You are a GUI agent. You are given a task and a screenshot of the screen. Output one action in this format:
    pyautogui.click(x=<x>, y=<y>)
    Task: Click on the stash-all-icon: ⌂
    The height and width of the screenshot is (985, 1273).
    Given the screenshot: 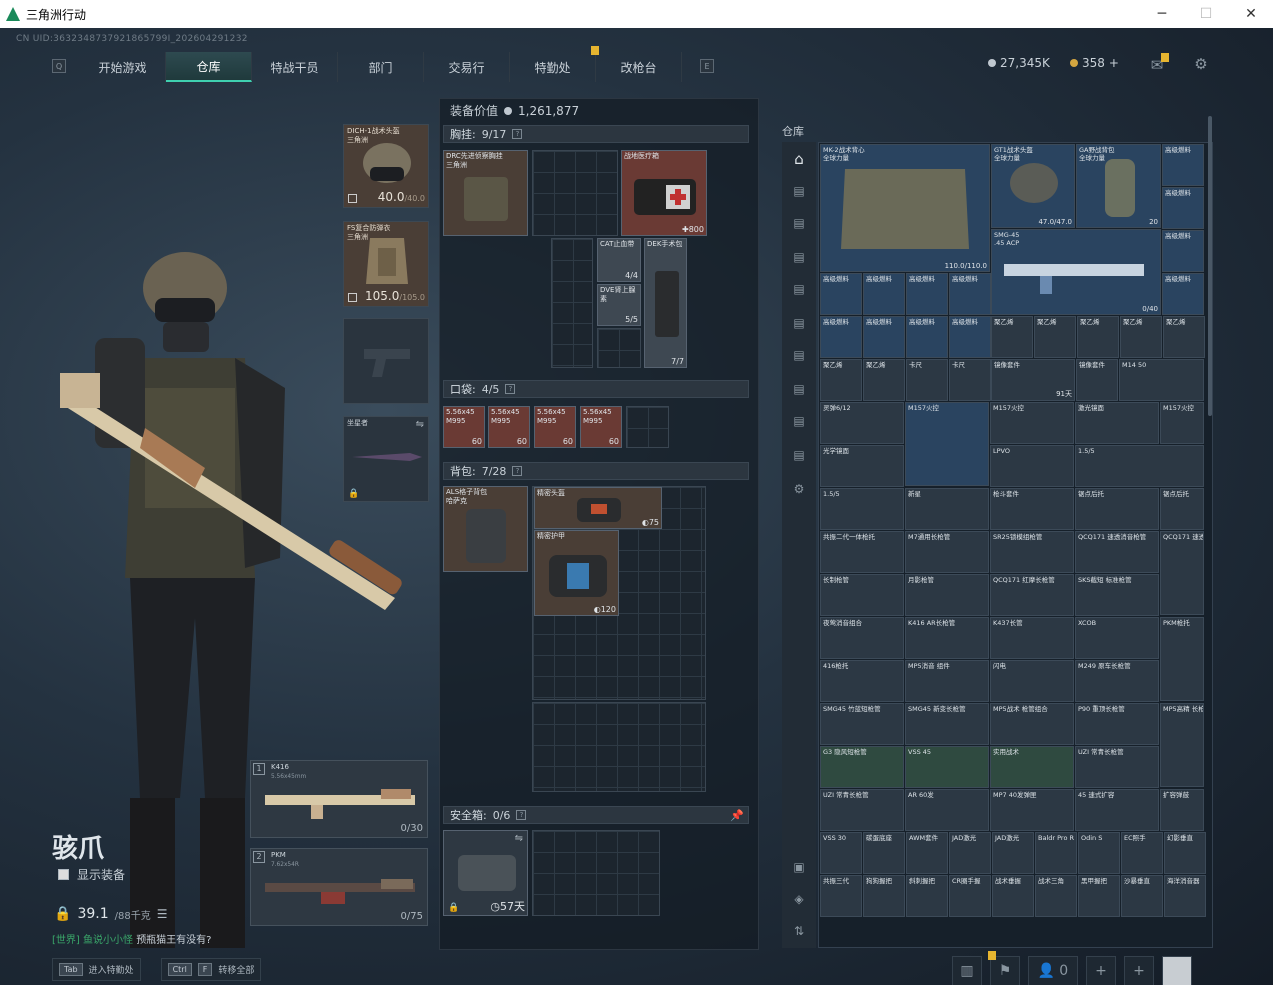 What is the action you would take?
    pyautogui.click(x=799, y=159)
    